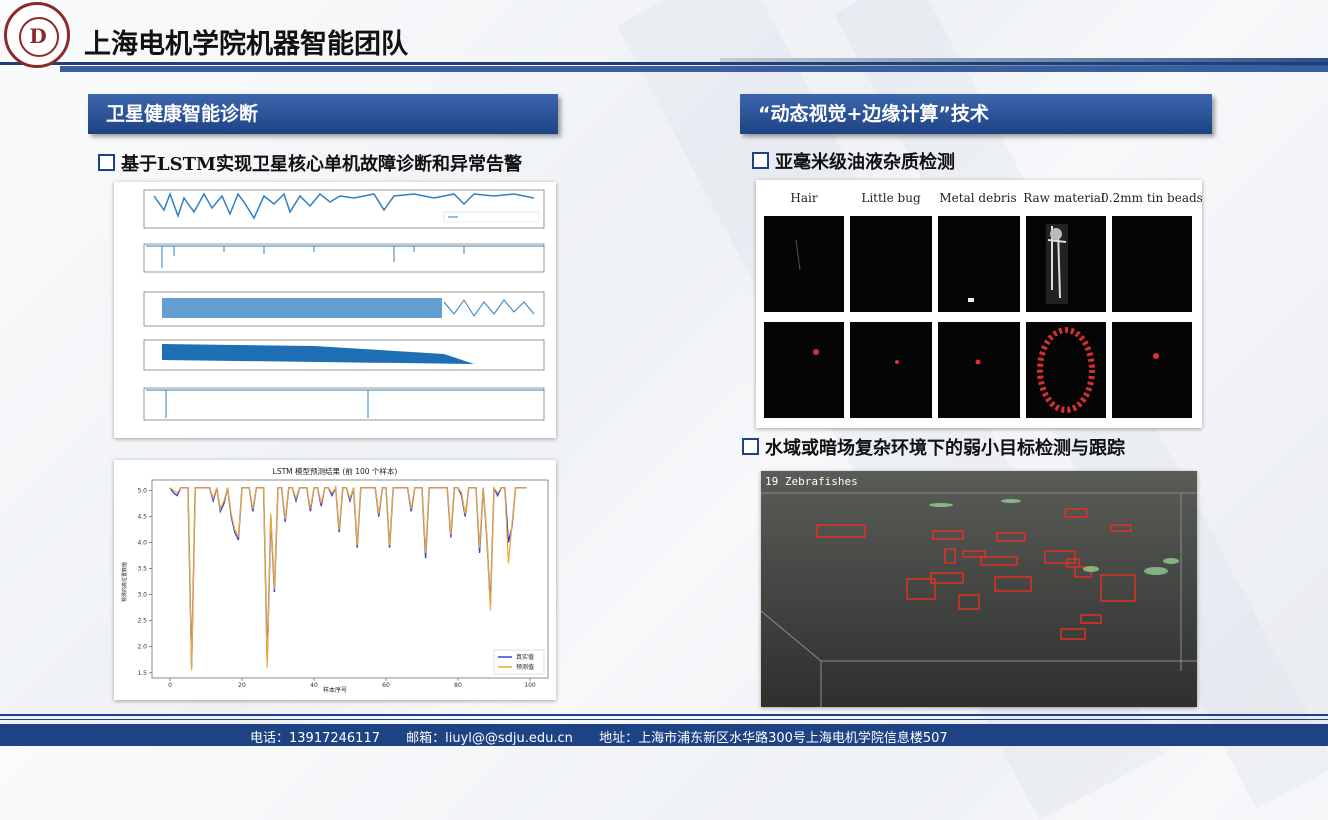  What do you see at coordinates (945, 448) in the screenshot?
I see `bullet-zebrafish-text: 水域或暗场复杂环境下的弱小目标检测与跟踪` at bounding box center [945, 448].